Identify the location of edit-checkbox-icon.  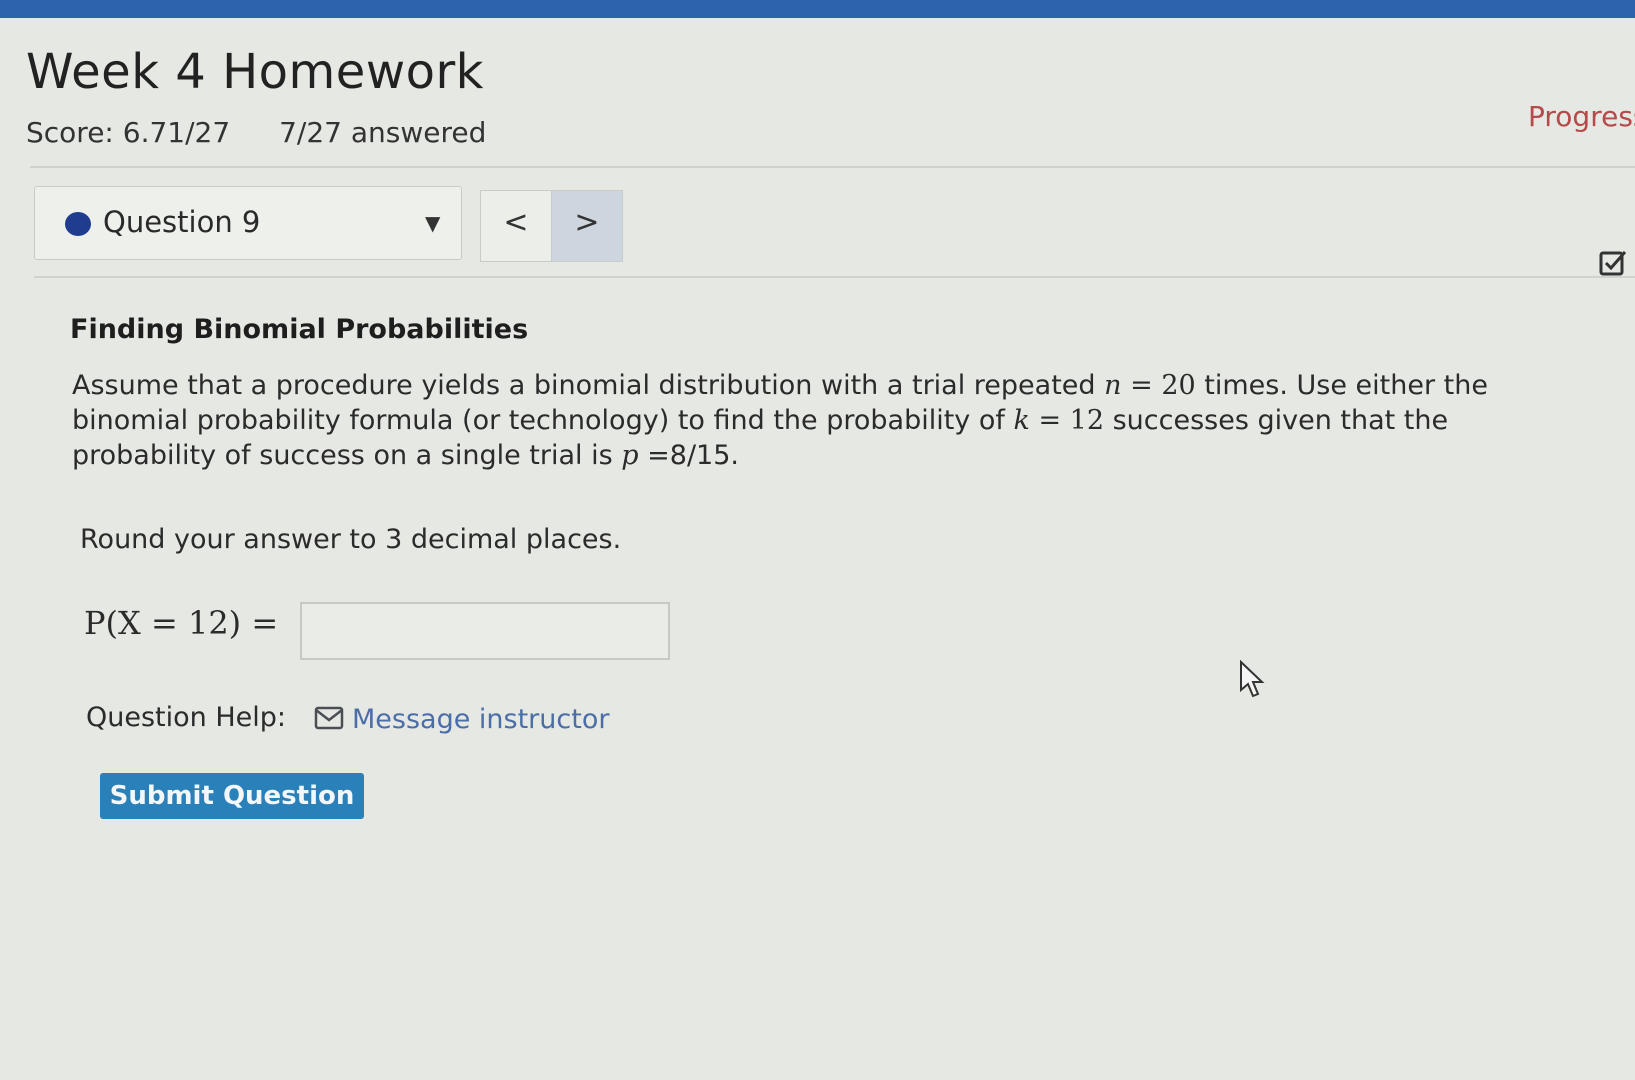
(1613, 263).